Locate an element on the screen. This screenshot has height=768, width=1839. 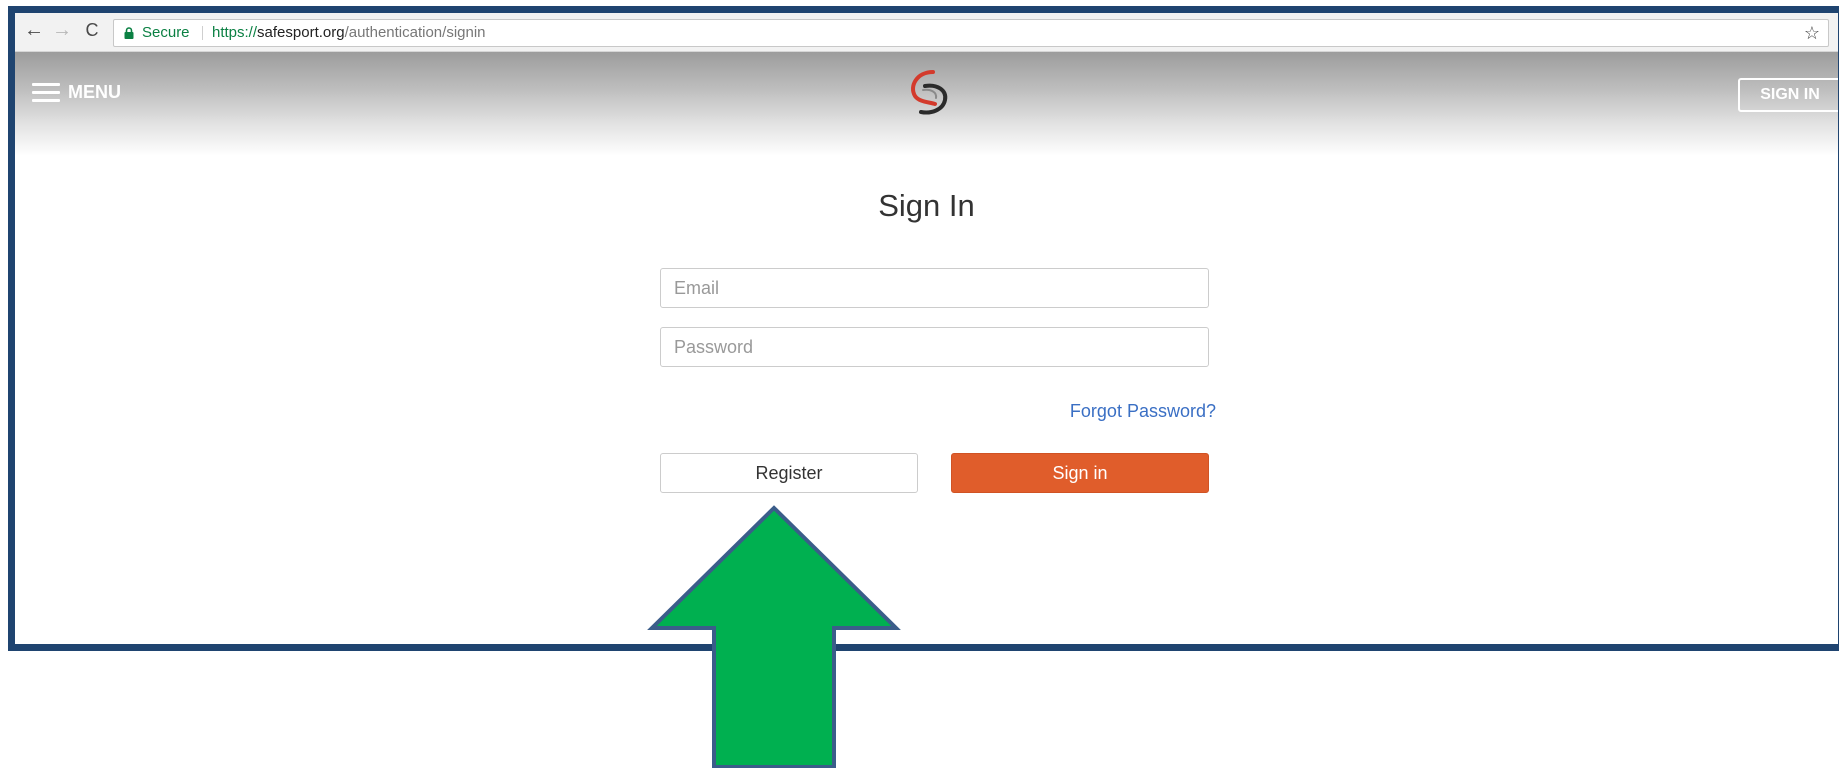
safesport-logo is located at coordinates (931, 94).